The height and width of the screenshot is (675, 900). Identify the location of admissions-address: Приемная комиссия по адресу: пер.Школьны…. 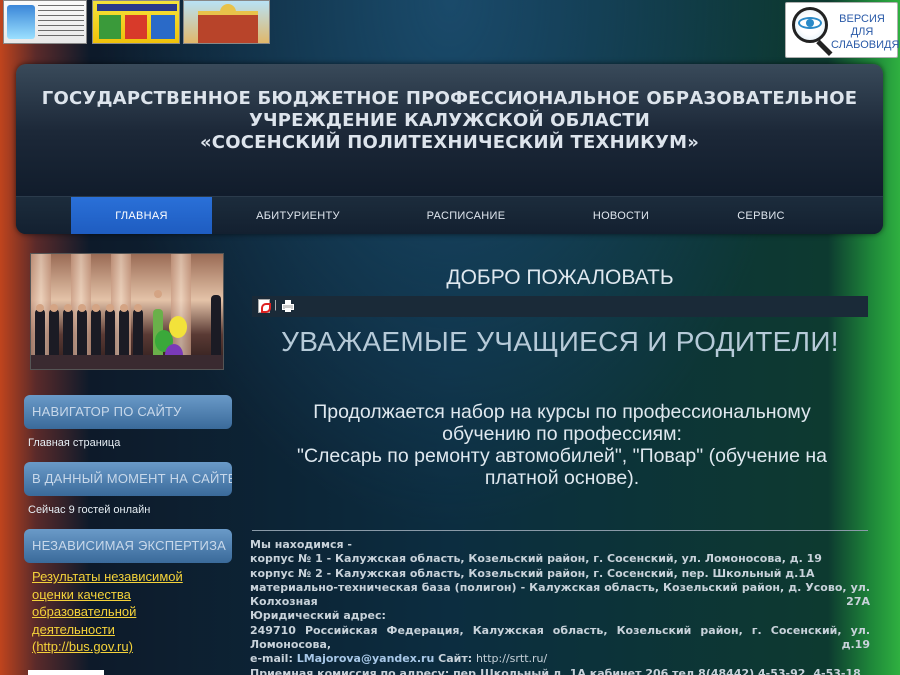
(555, 670).